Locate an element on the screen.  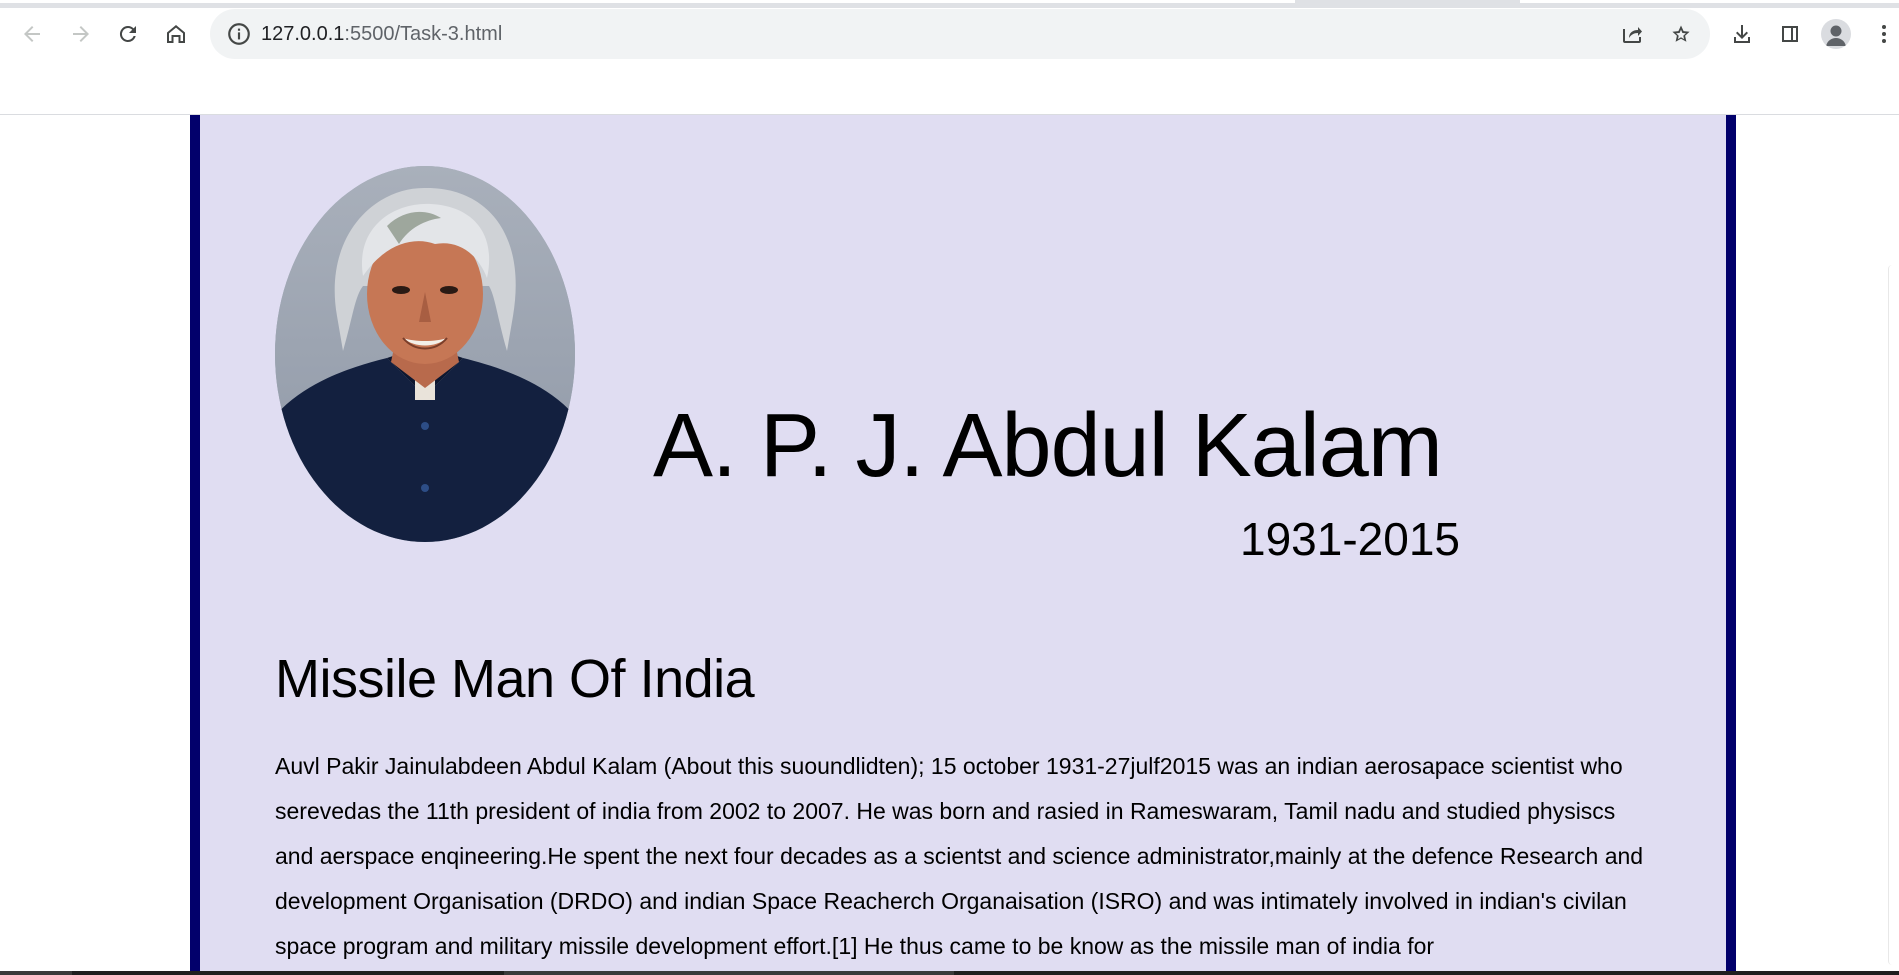
person-name: A. P. J. Abdul Kalam is located at coordinates (1048, 446).